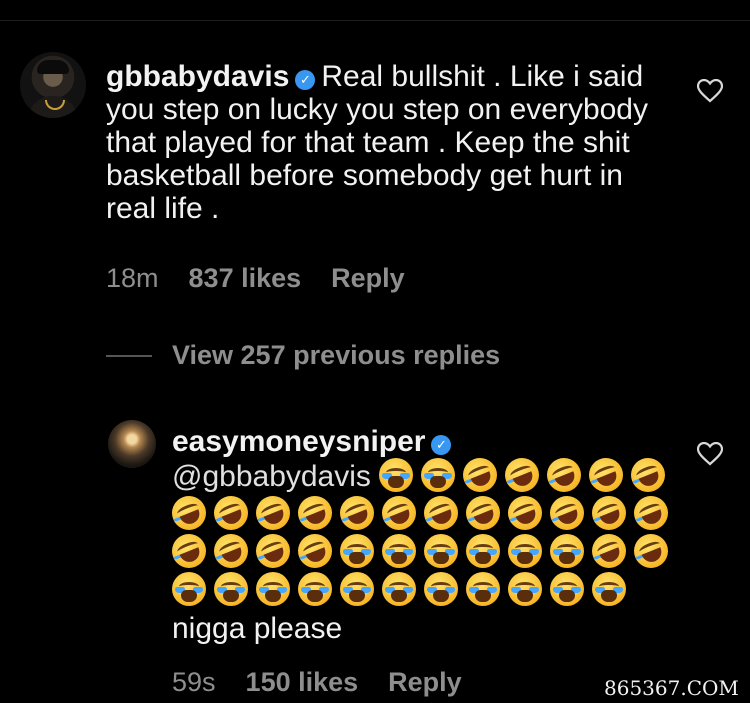  I want to click on comment-meta: 18m 837 likes Reply, so click(270, 278).